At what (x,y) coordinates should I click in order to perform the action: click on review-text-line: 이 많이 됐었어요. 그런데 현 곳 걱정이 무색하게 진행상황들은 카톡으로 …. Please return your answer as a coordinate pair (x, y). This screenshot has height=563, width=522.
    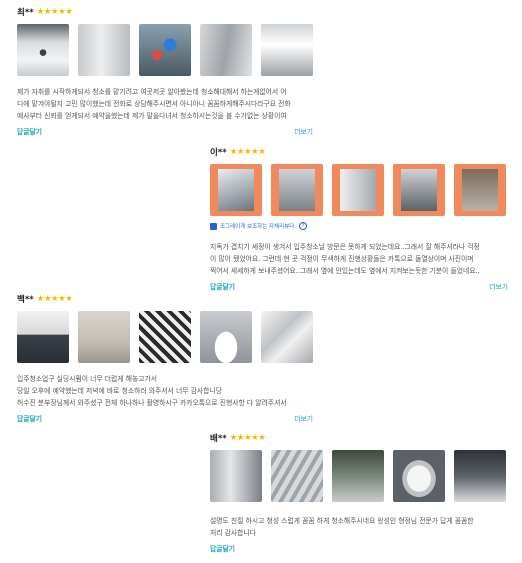
    Looking at the image, I should click on (342, 259).